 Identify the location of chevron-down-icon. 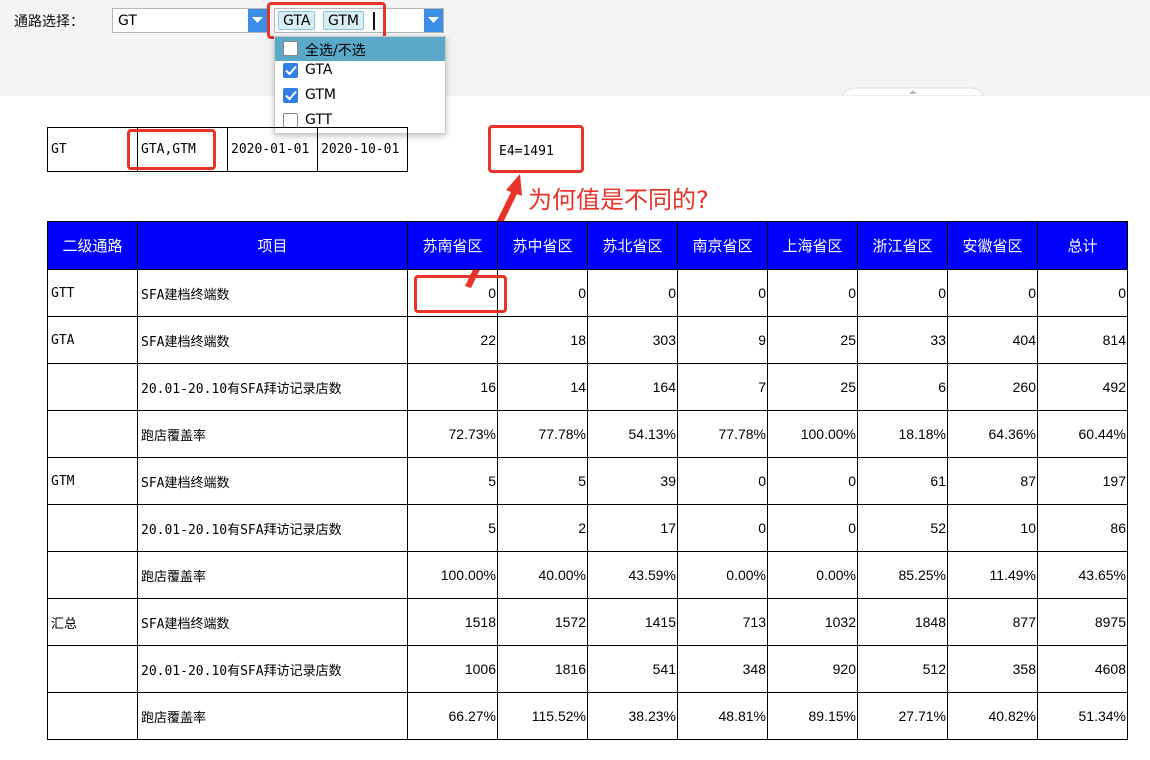
(433, 20).